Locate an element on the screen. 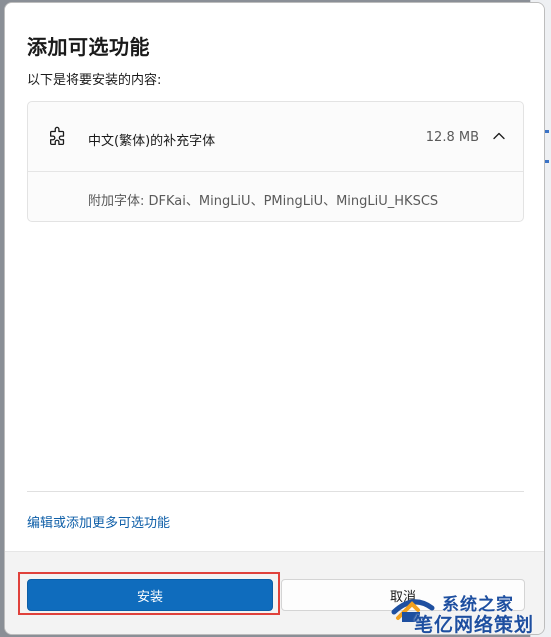 This screenshot has width=551, height=637. chevron-up-icon is located at coordinates (499, 136).